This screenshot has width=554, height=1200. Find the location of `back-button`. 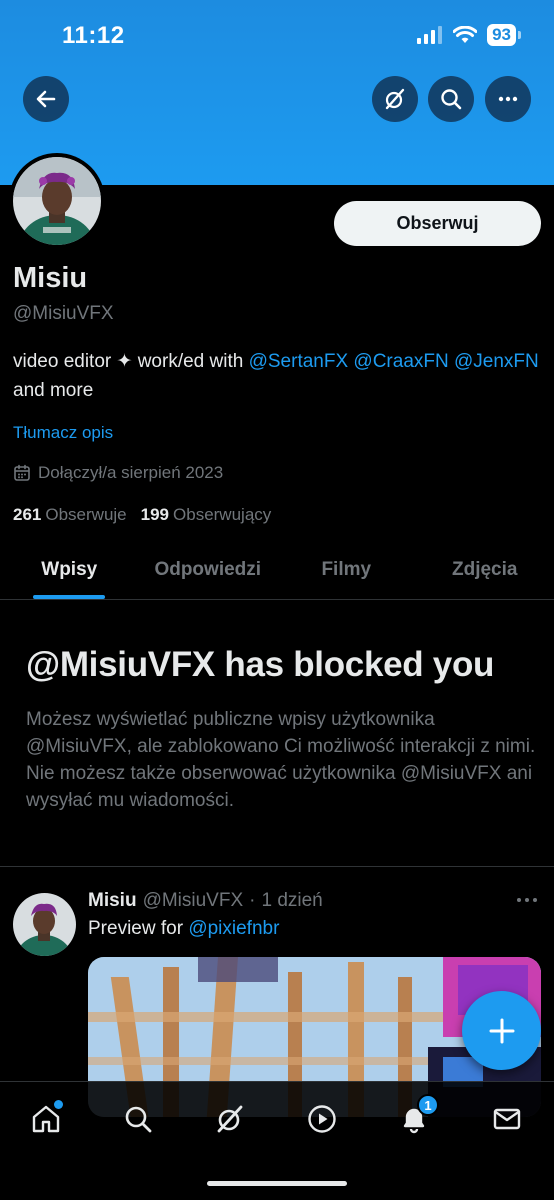

back-button is located at coordinates (46, 99).